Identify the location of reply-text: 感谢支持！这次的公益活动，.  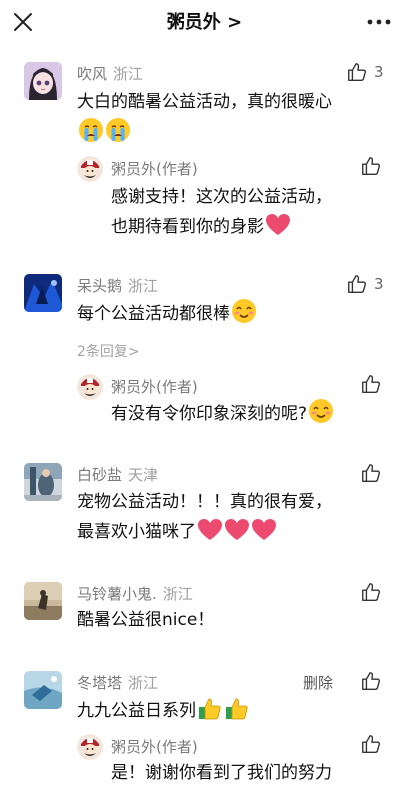
(256, 197).